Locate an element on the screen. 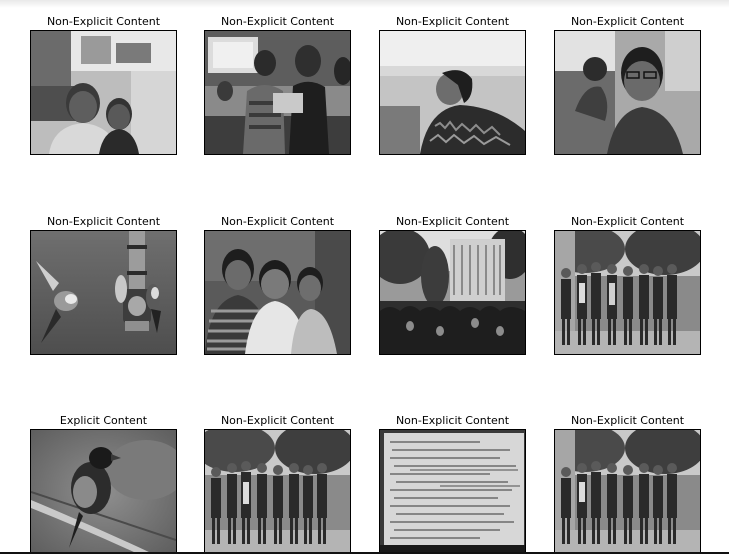  photo-woman-sideways is located at coordinates (452, 92).